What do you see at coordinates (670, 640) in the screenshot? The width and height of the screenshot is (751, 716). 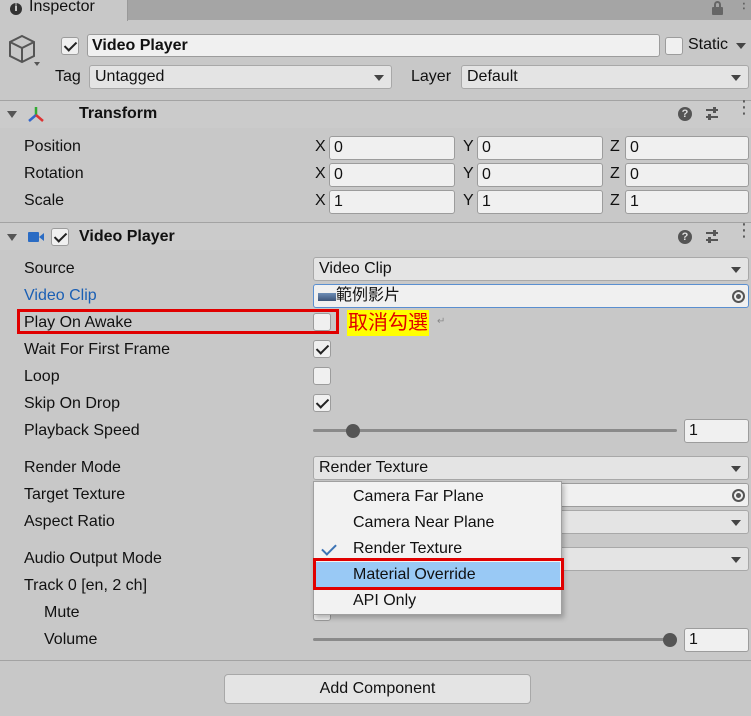 I see `volume-slider-knob` at bounding box center [670, 640].